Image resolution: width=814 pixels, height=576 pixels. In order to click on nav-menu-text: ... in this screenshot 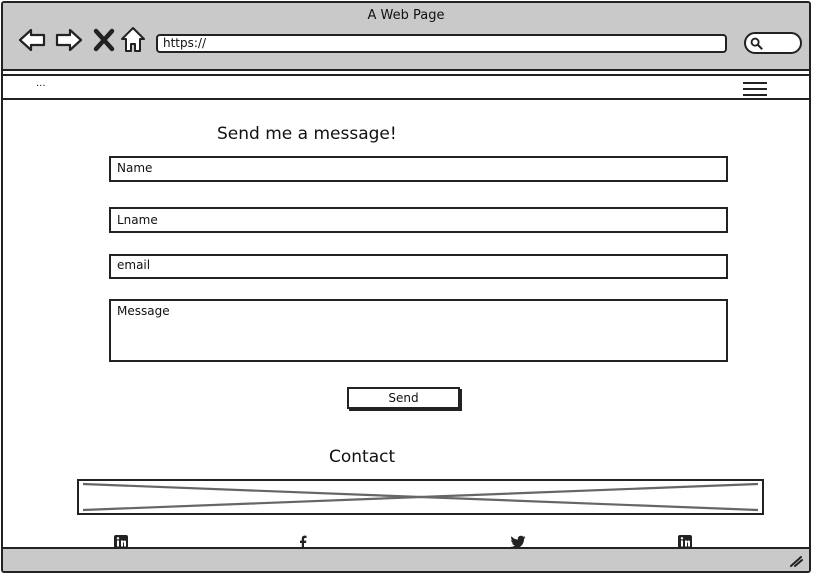, I will do `click(41, 83)`.